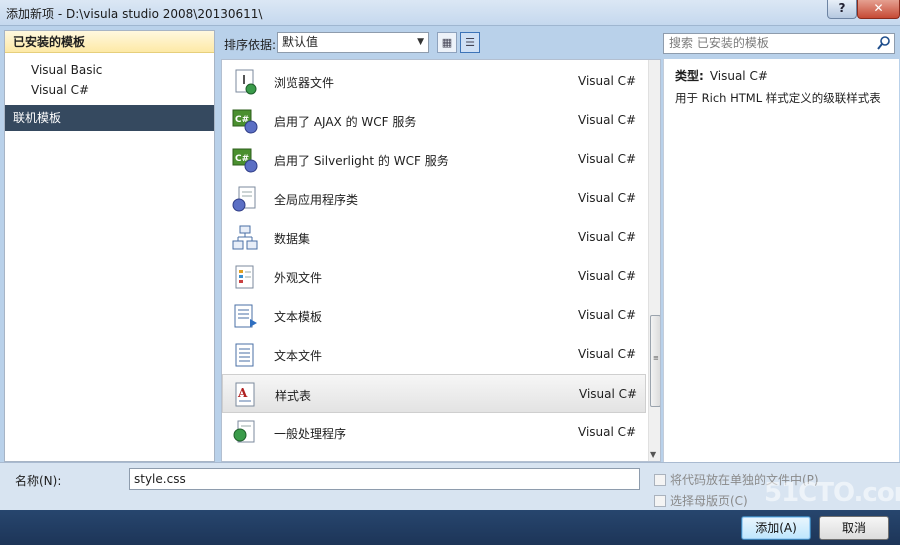 Image resolution: width=900 pixels, height=545 pixels. What do you see at coordinates (842, 9) in the screenshot?
I see `help-button: ?` at bounding box center [842, 9].